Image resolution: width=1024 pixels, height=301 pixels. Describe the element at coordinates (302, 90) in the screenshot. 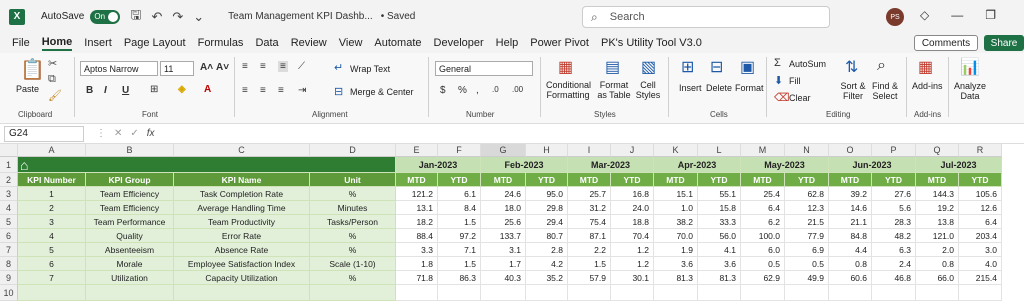

I see `indent-icon: ⇥` at that location.